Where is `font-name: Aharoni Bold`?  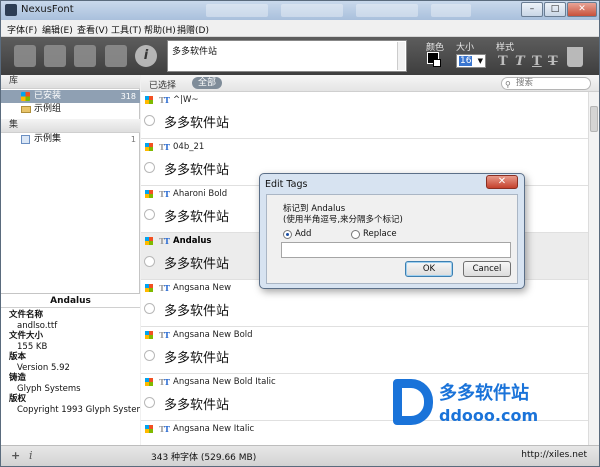 font-name: Aharoni Bold is located at coordinates (200, 194).